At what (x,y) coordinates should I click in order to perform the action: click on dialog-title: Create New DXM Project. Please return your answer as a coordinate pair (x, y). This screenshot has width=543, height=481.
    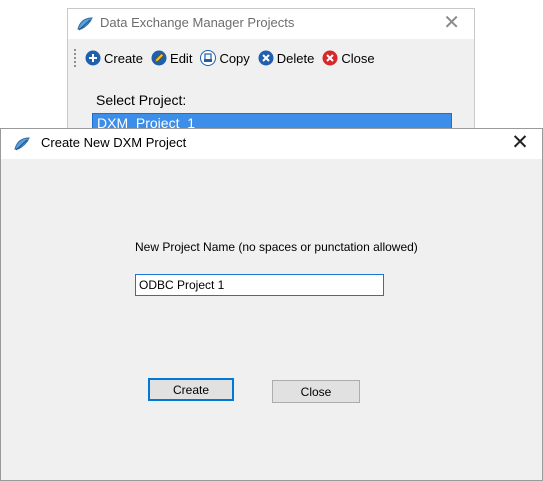
    Looking at the image, I should click on (114, 142).